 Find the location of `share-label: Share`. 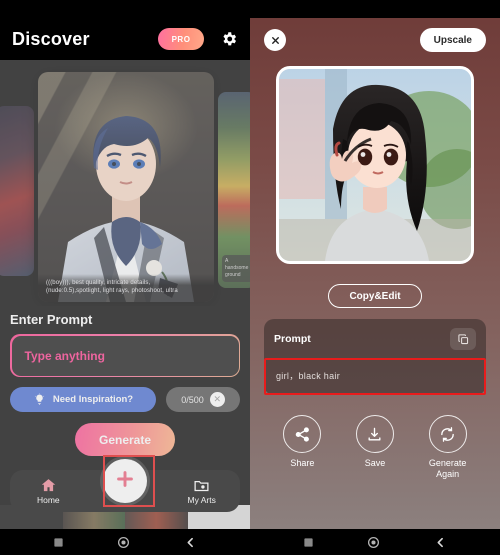

share-label: Share is located at coordinates (302, 463).